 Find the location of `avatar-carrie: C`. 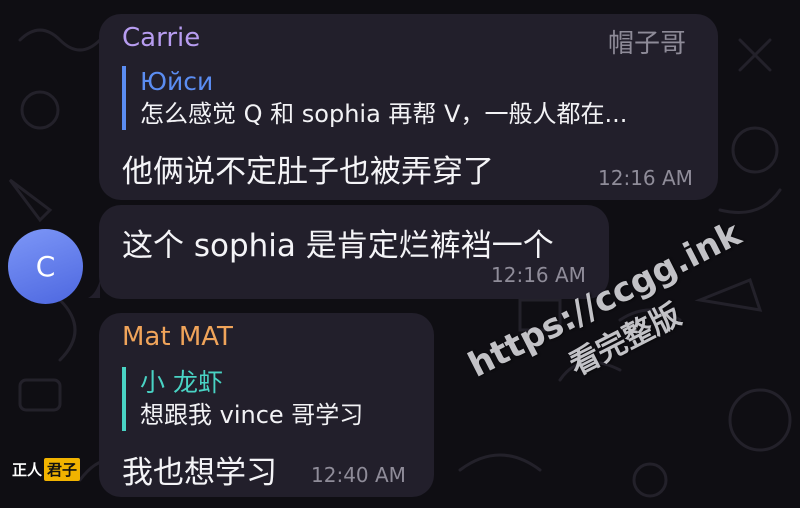

avatar-carrie: C is located at coordinates (45, 266).